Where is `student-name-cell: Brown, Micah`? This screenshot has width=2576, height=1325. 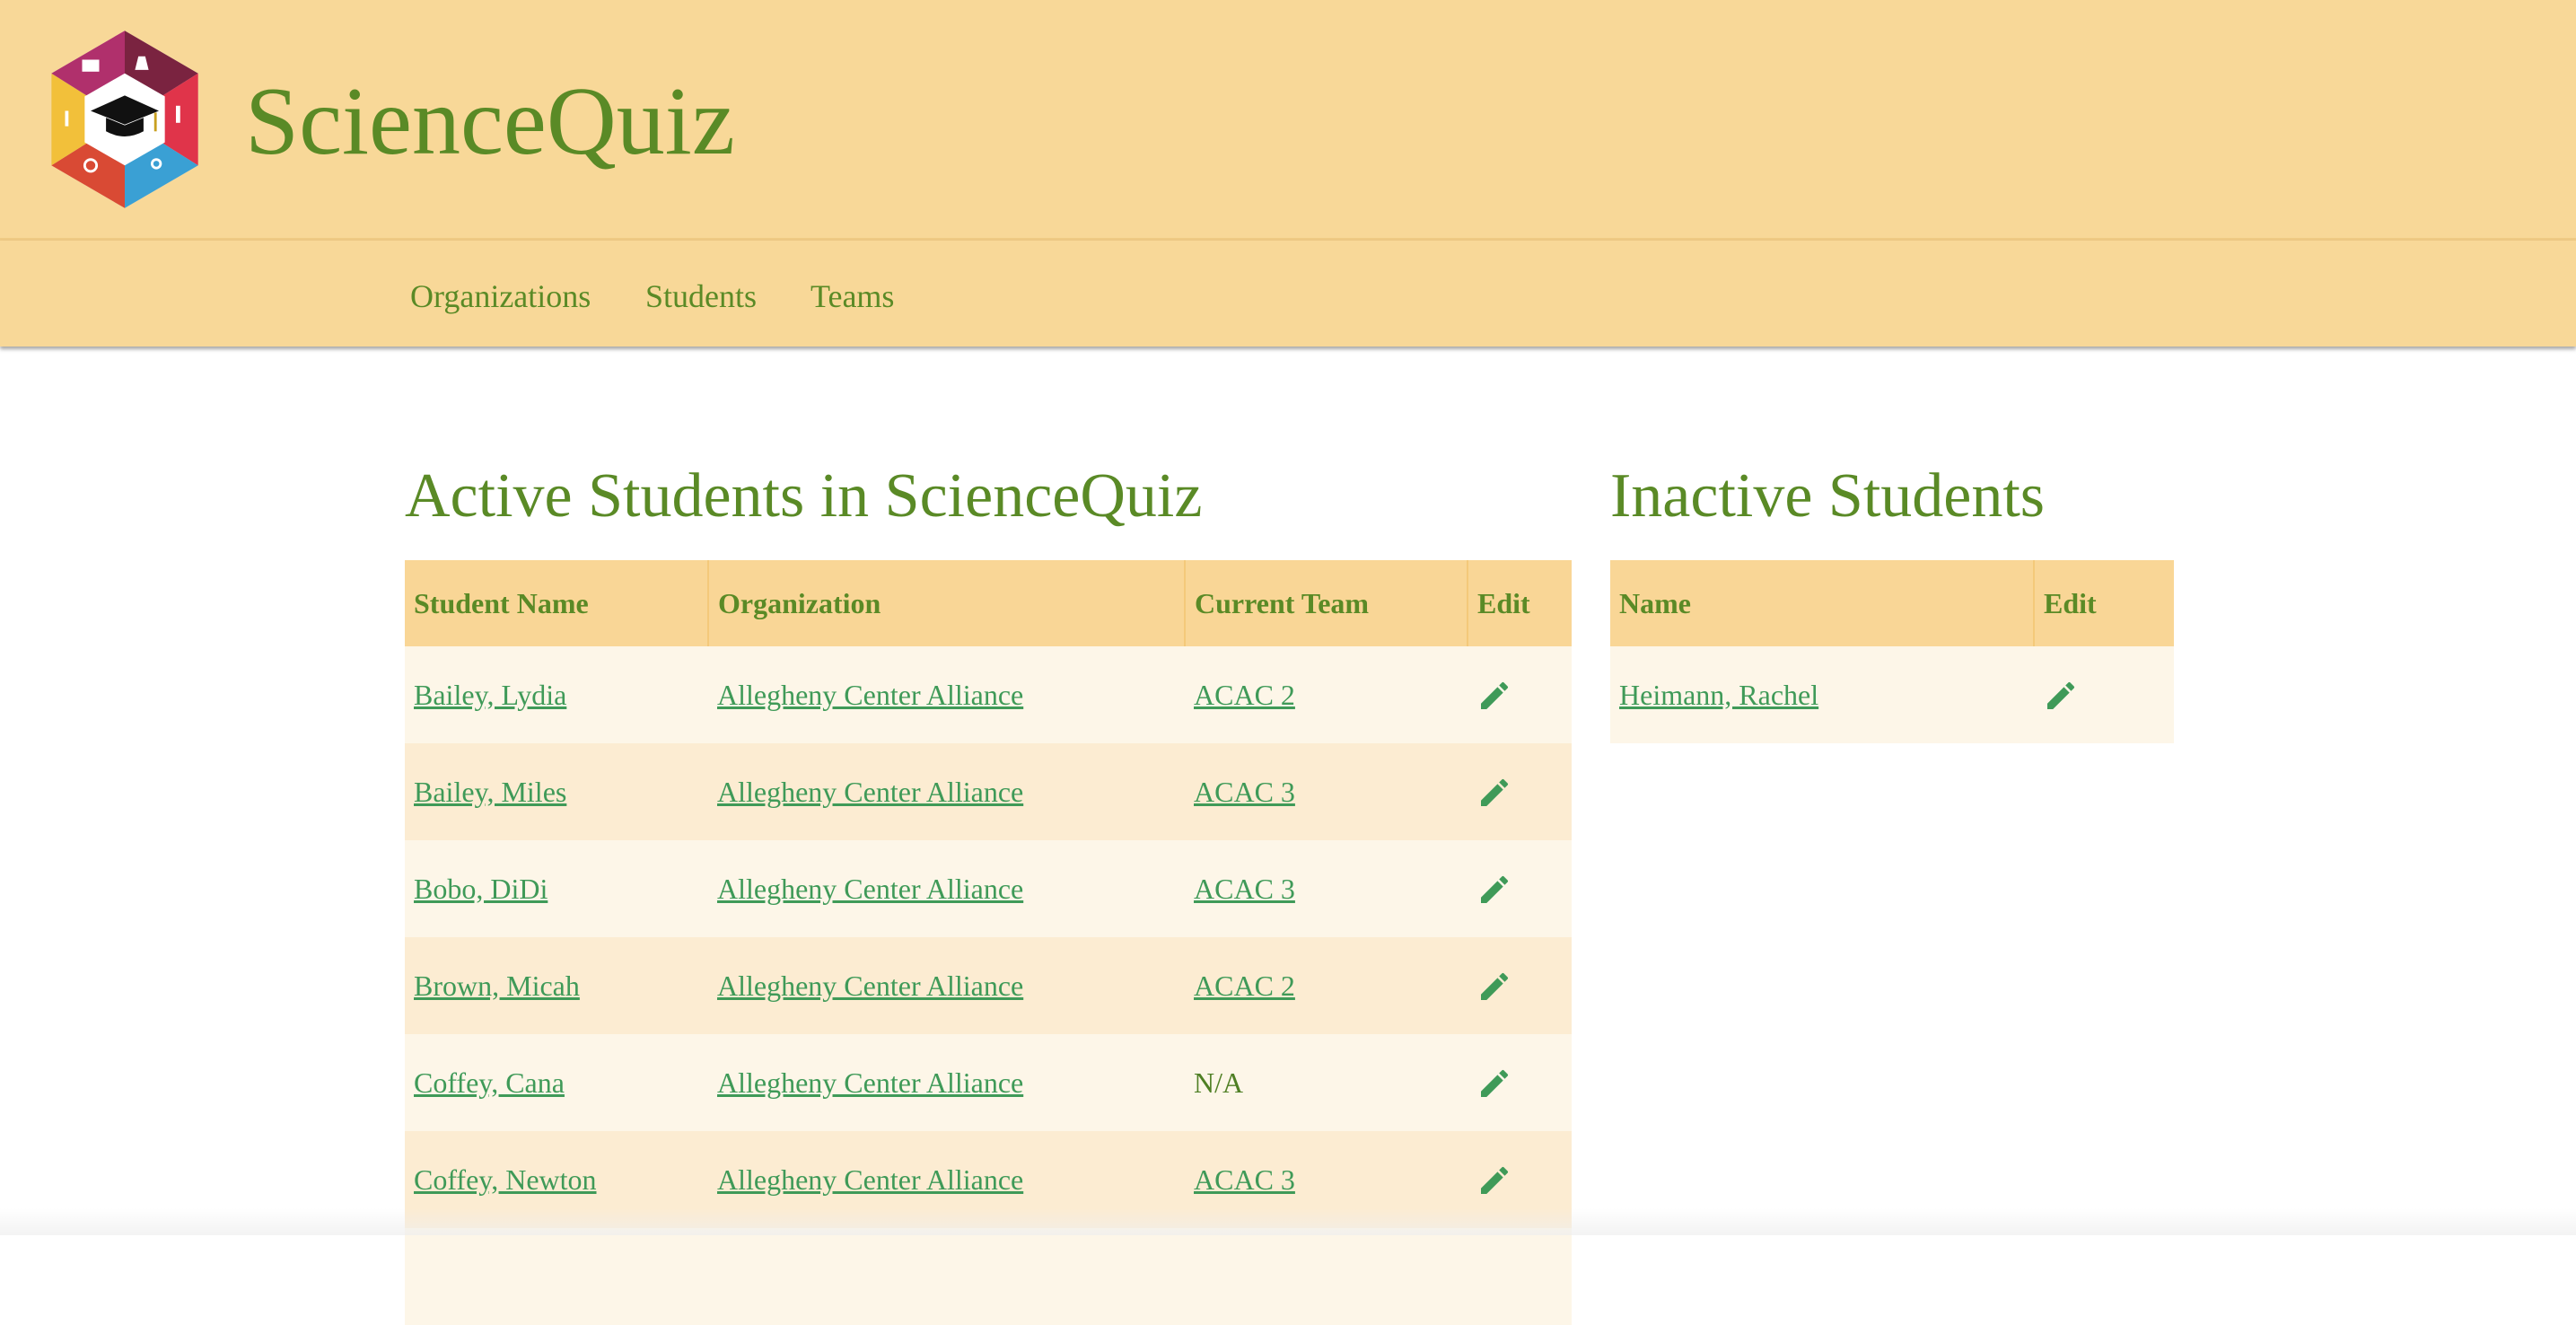 student-name-cell: Brown, Micah is located at coordinates (556, 985).